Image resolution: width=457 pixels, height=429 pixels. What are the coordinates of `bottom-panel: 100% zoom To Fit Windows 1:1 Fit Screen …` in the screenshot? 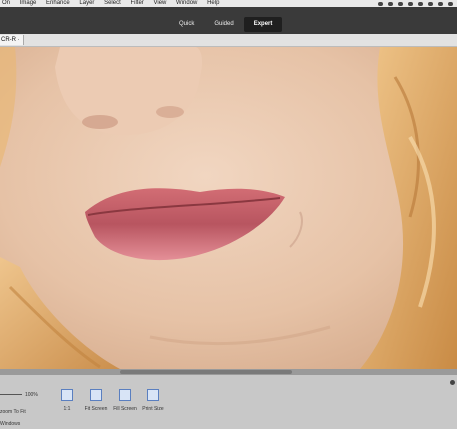 It's located at (228, 402).